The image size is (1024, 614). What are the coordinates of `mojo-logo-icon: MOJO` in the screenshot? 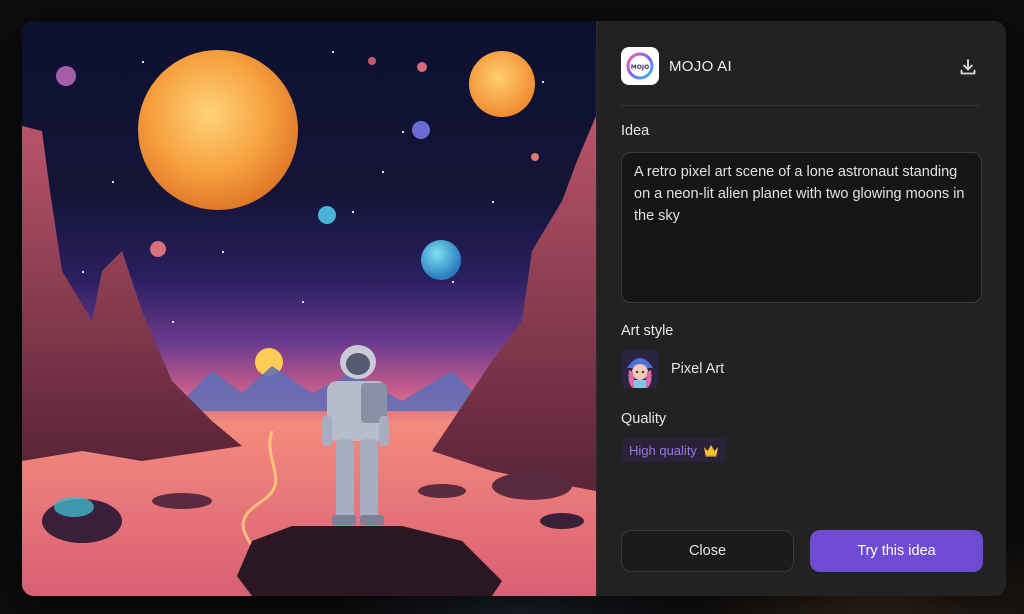 It's located at (640, 66).